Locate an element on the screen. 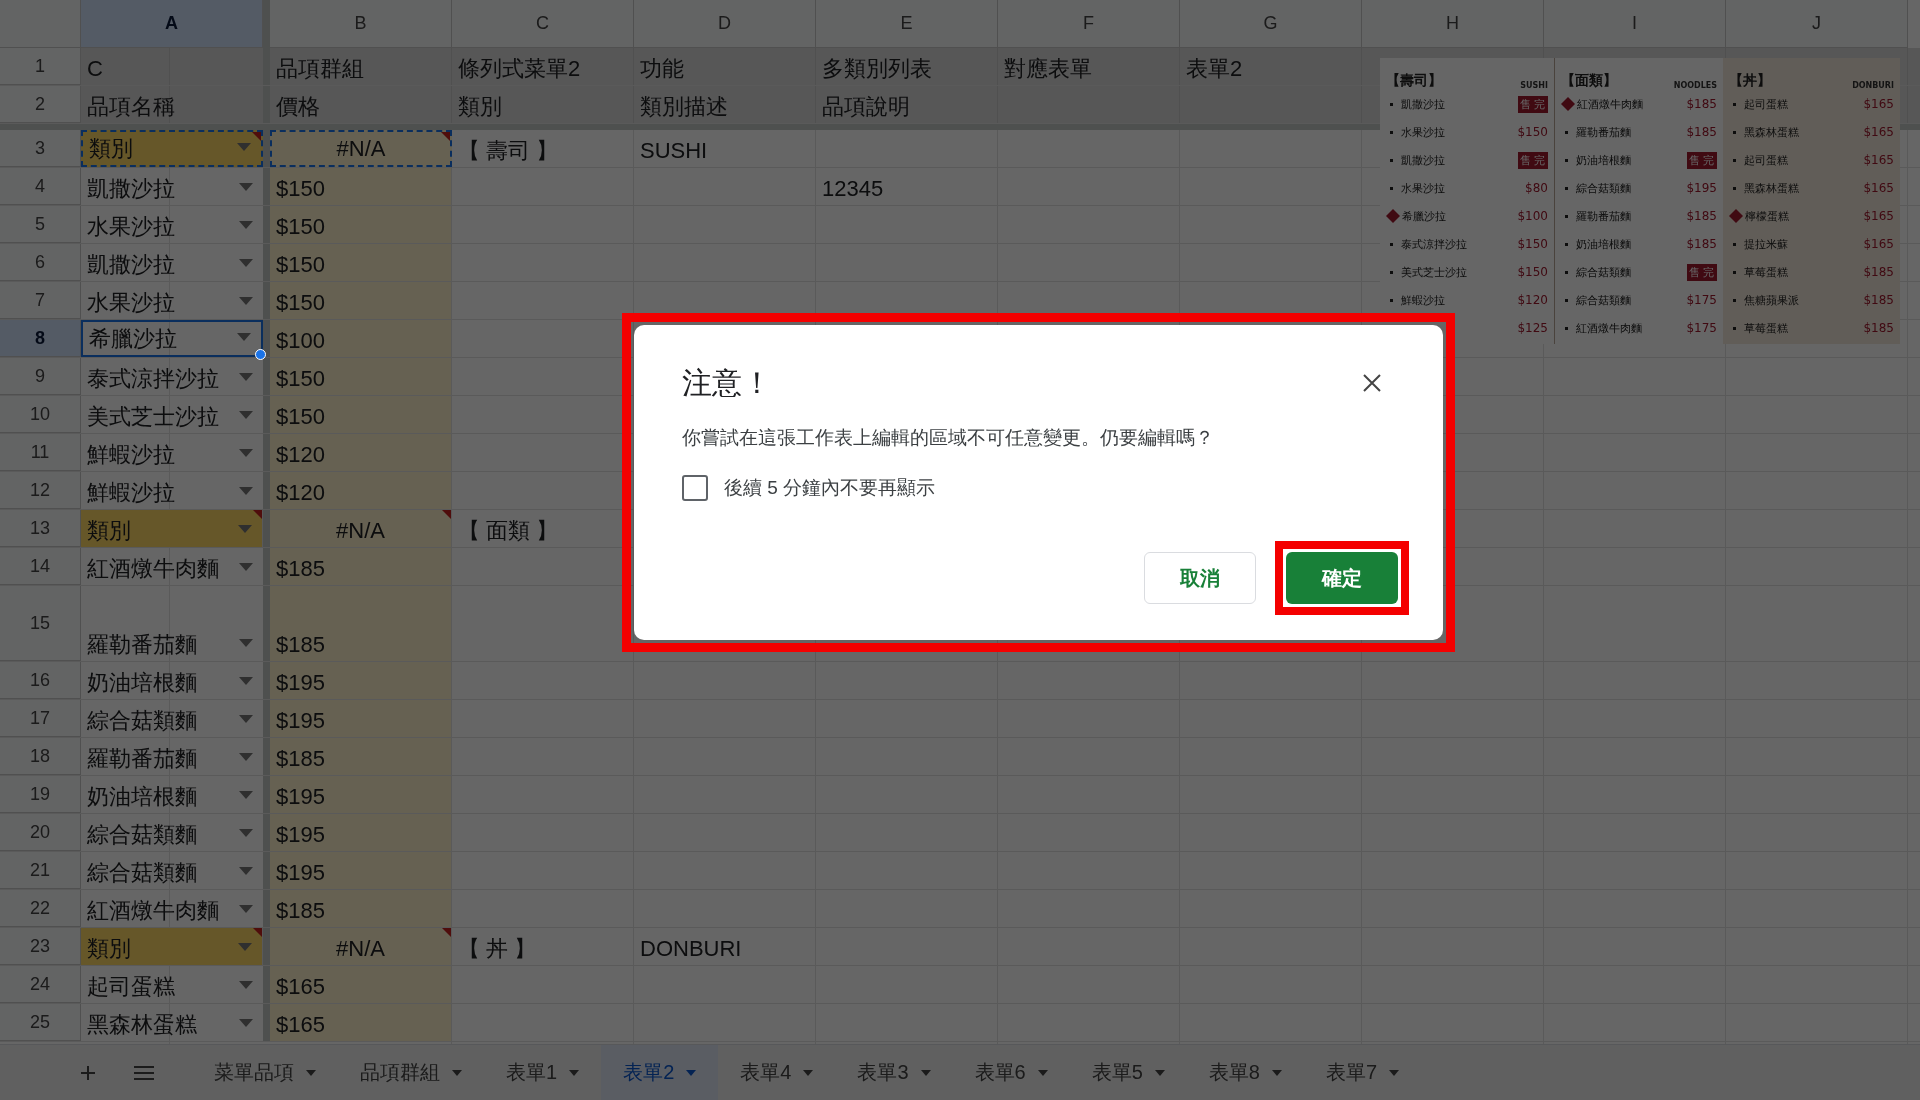 The width and height of the screenshot is (1920, 1100). table-cell: 羅勒番茄麵 is located at coordinates (172, 756).